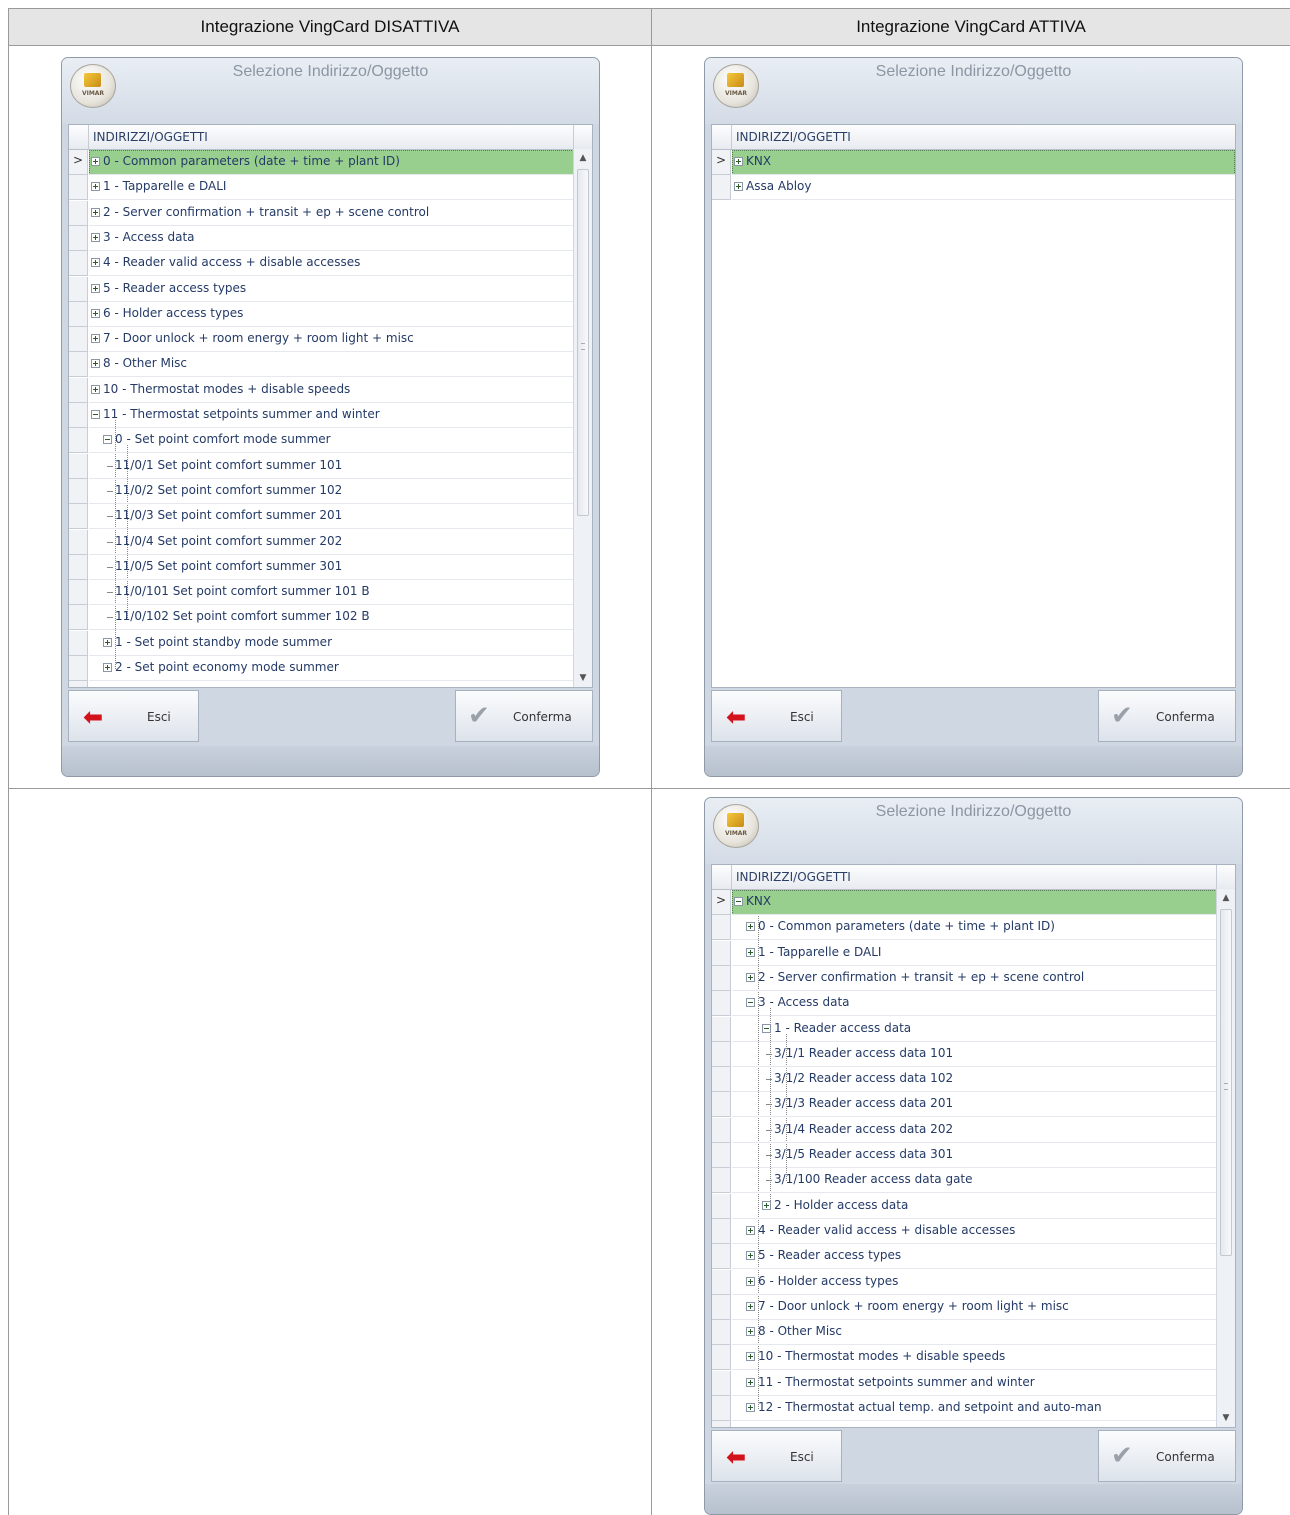 Image resolution: width=1290 pixels, height=1515 pixels. Describe the element at coordinates (321, 668) in the screenshot. I see `tree-row: 2 - Set point economy mode summer` at that location.